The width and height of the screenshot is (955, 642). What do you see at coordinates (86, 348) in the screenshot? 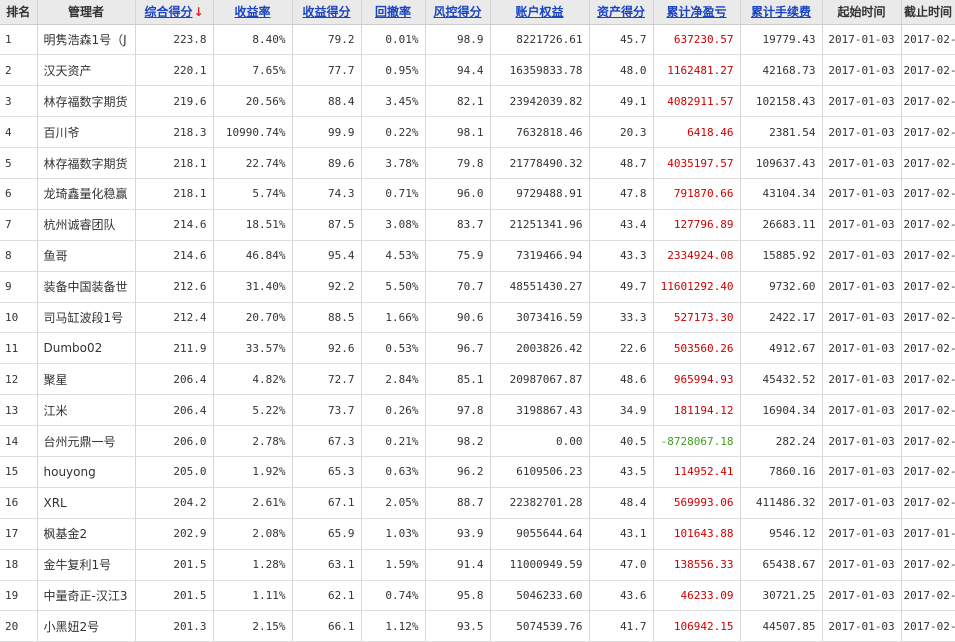
I see `cell-manager: Dumbo02` at bounding box center [86, 348].